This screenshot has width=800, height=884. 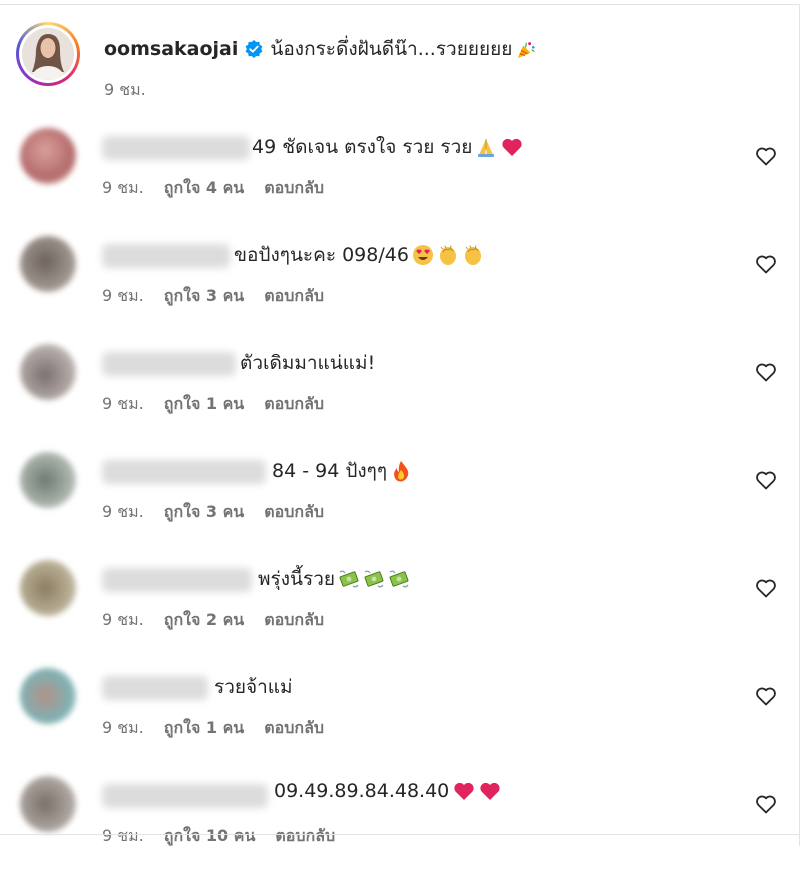 I want to click on story-ring, so click(x=48, y=54).